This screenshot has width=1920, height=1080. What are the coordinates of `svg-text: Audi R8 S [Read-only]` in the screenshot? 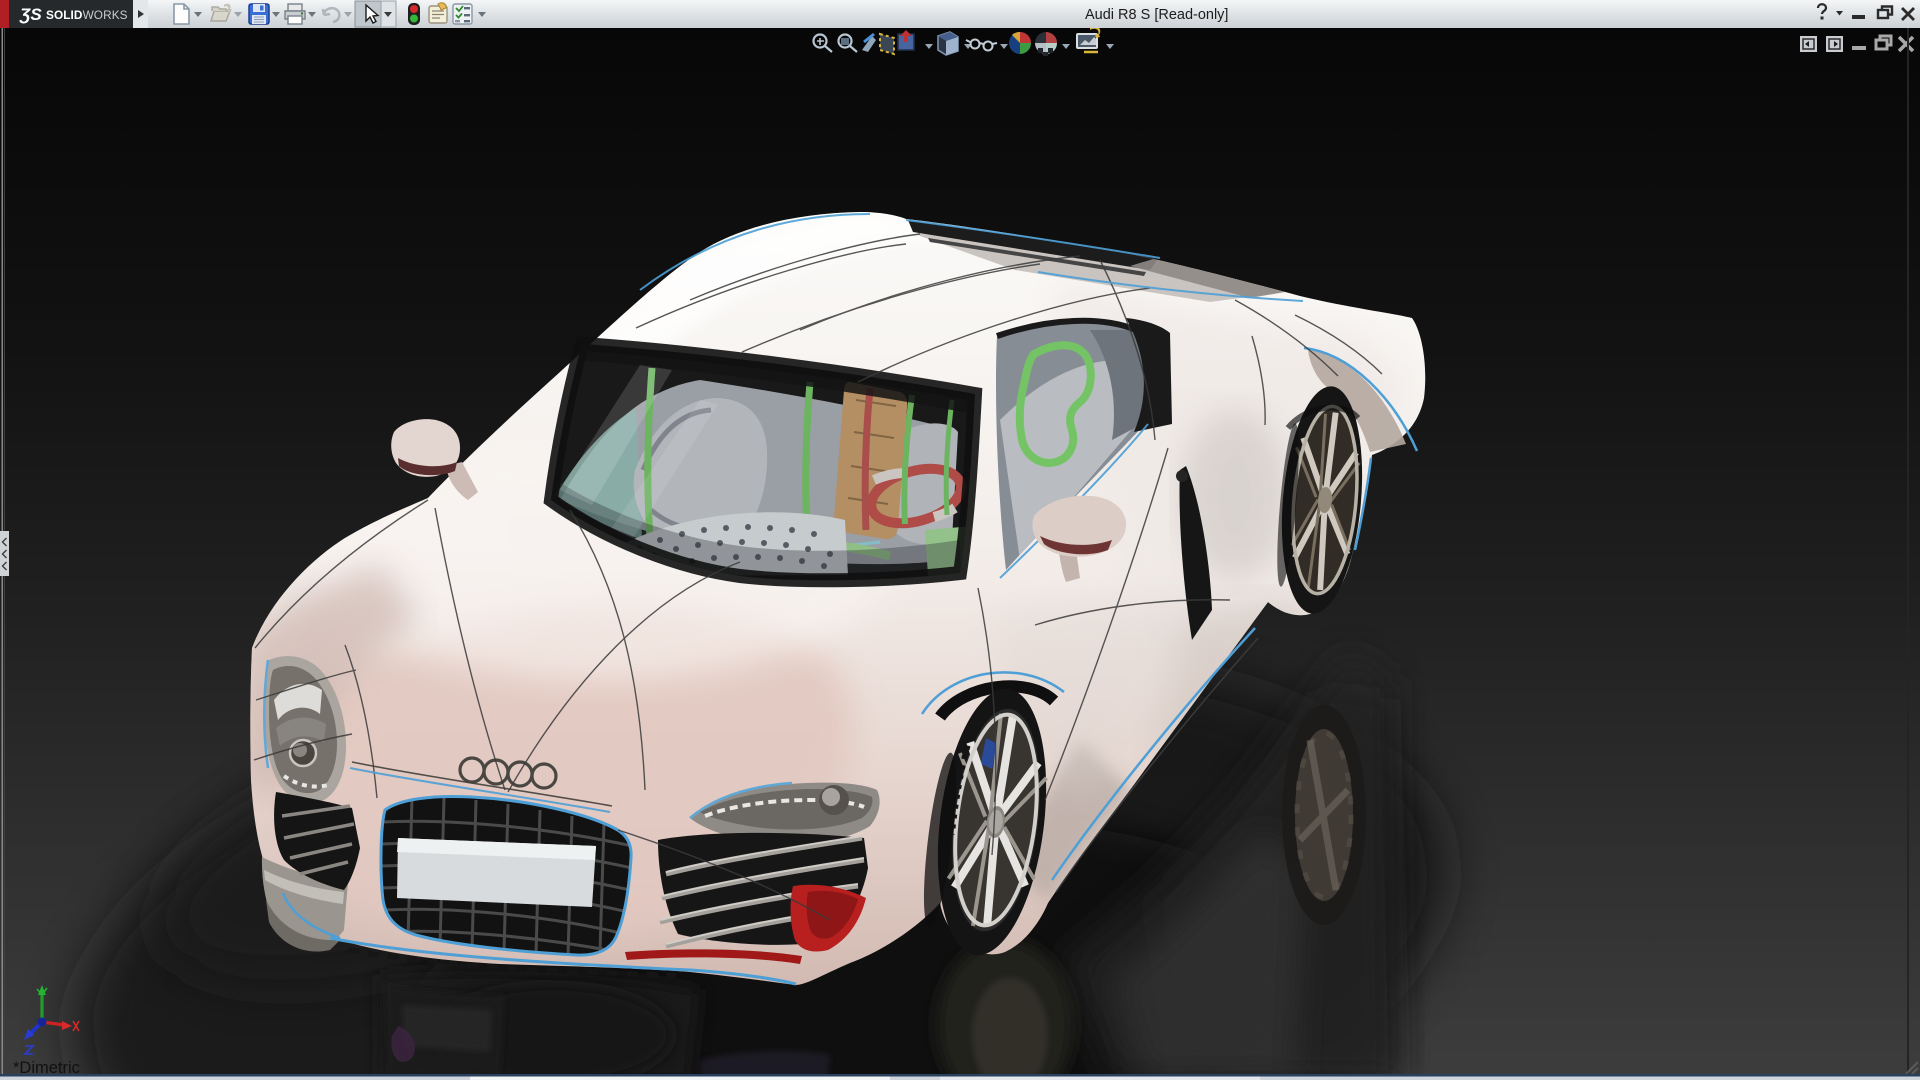 It's located at (1156, 15).